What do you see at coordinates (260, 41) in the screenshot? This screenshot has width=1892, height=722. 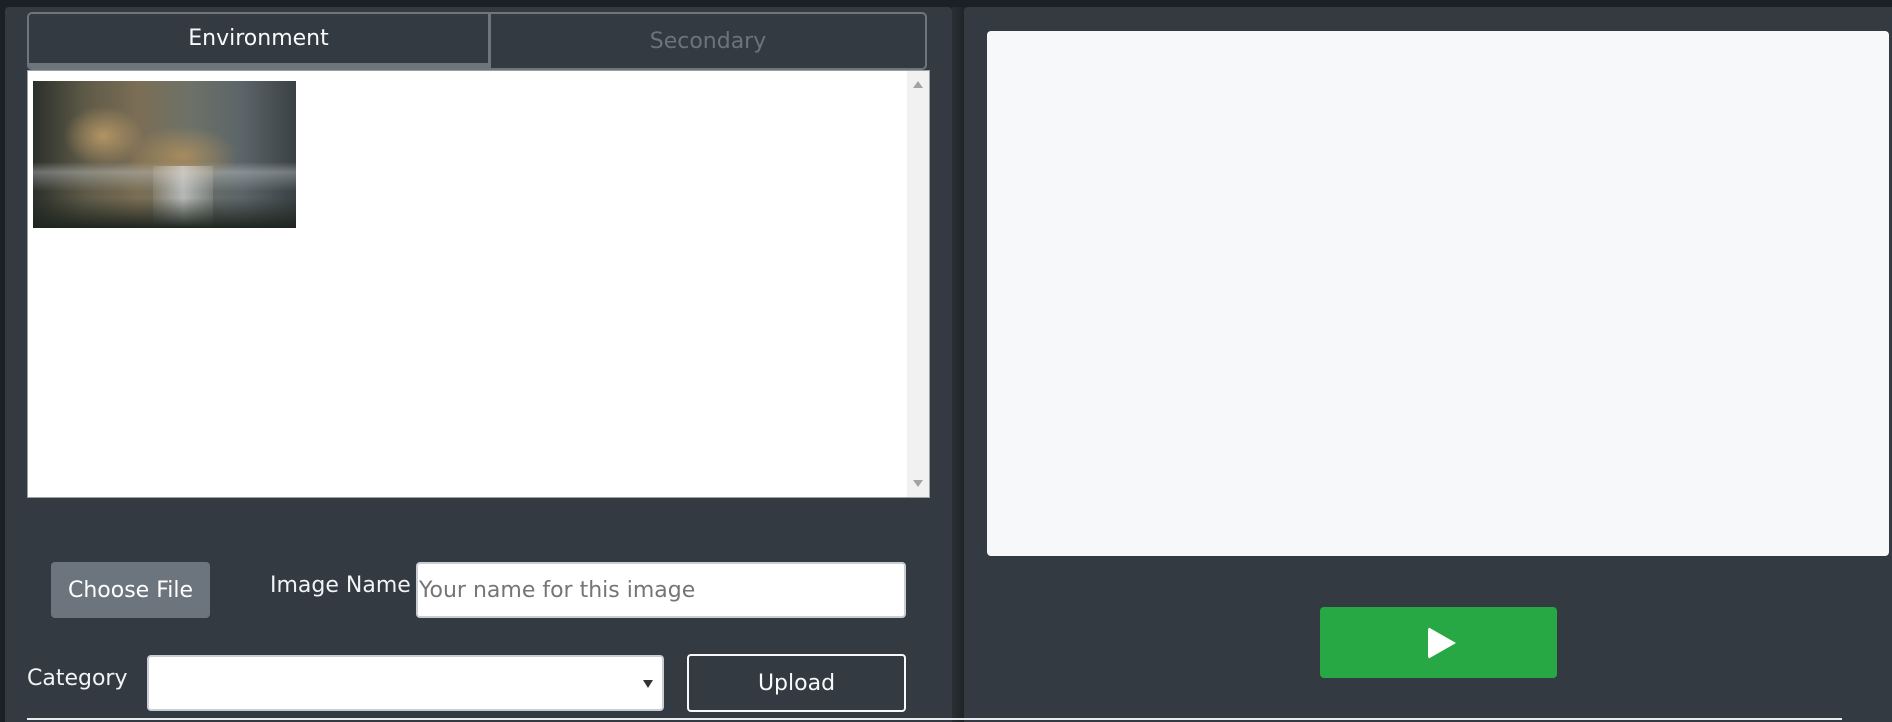 I see `tab-environment: Environment` at bounding box center [260, 41].